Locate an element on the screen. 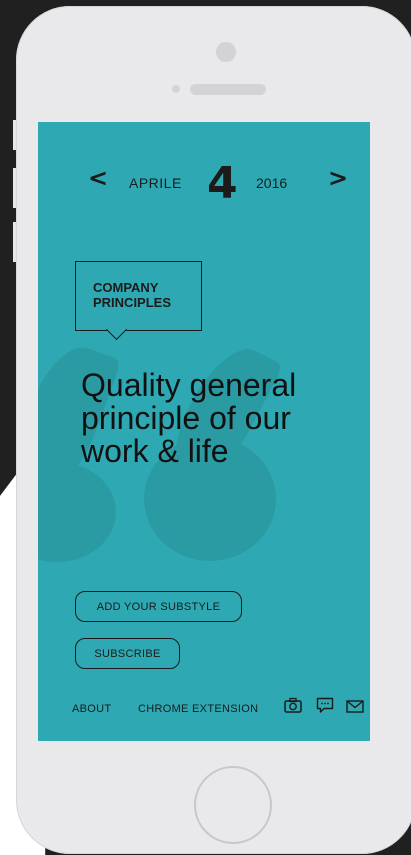 The height and width of the screenshot is (855, 411). camera-icon is located at coordinates (293, 705).